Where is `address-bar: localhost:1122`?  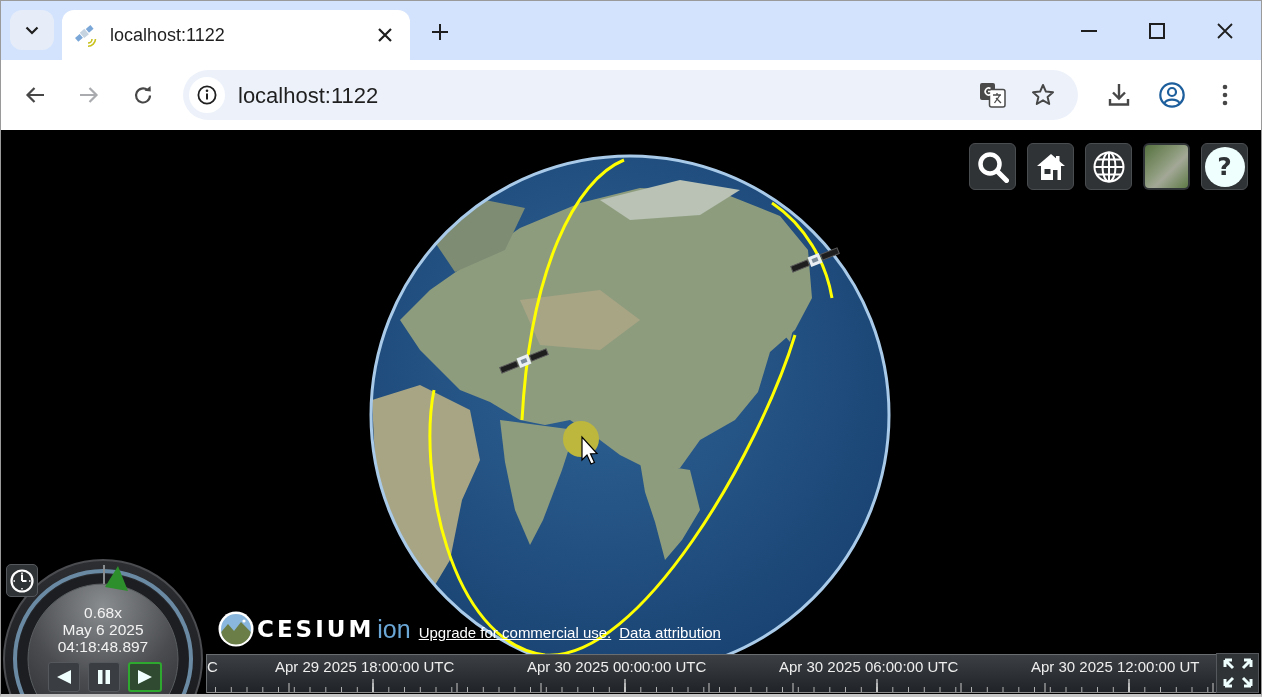
address-bar: localhost:1122 is located at coordinates (630, 95).